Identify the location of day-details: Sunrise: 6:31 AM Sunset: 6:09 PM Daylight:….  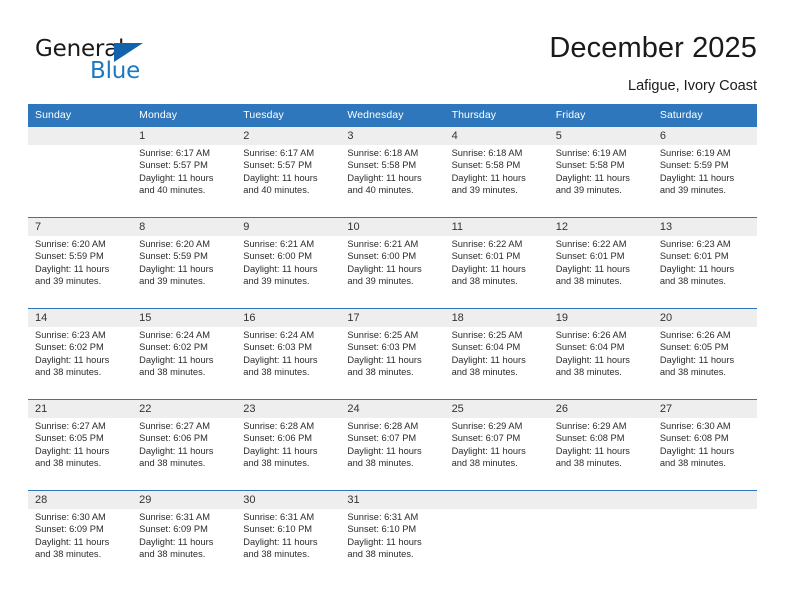
(184, 535).